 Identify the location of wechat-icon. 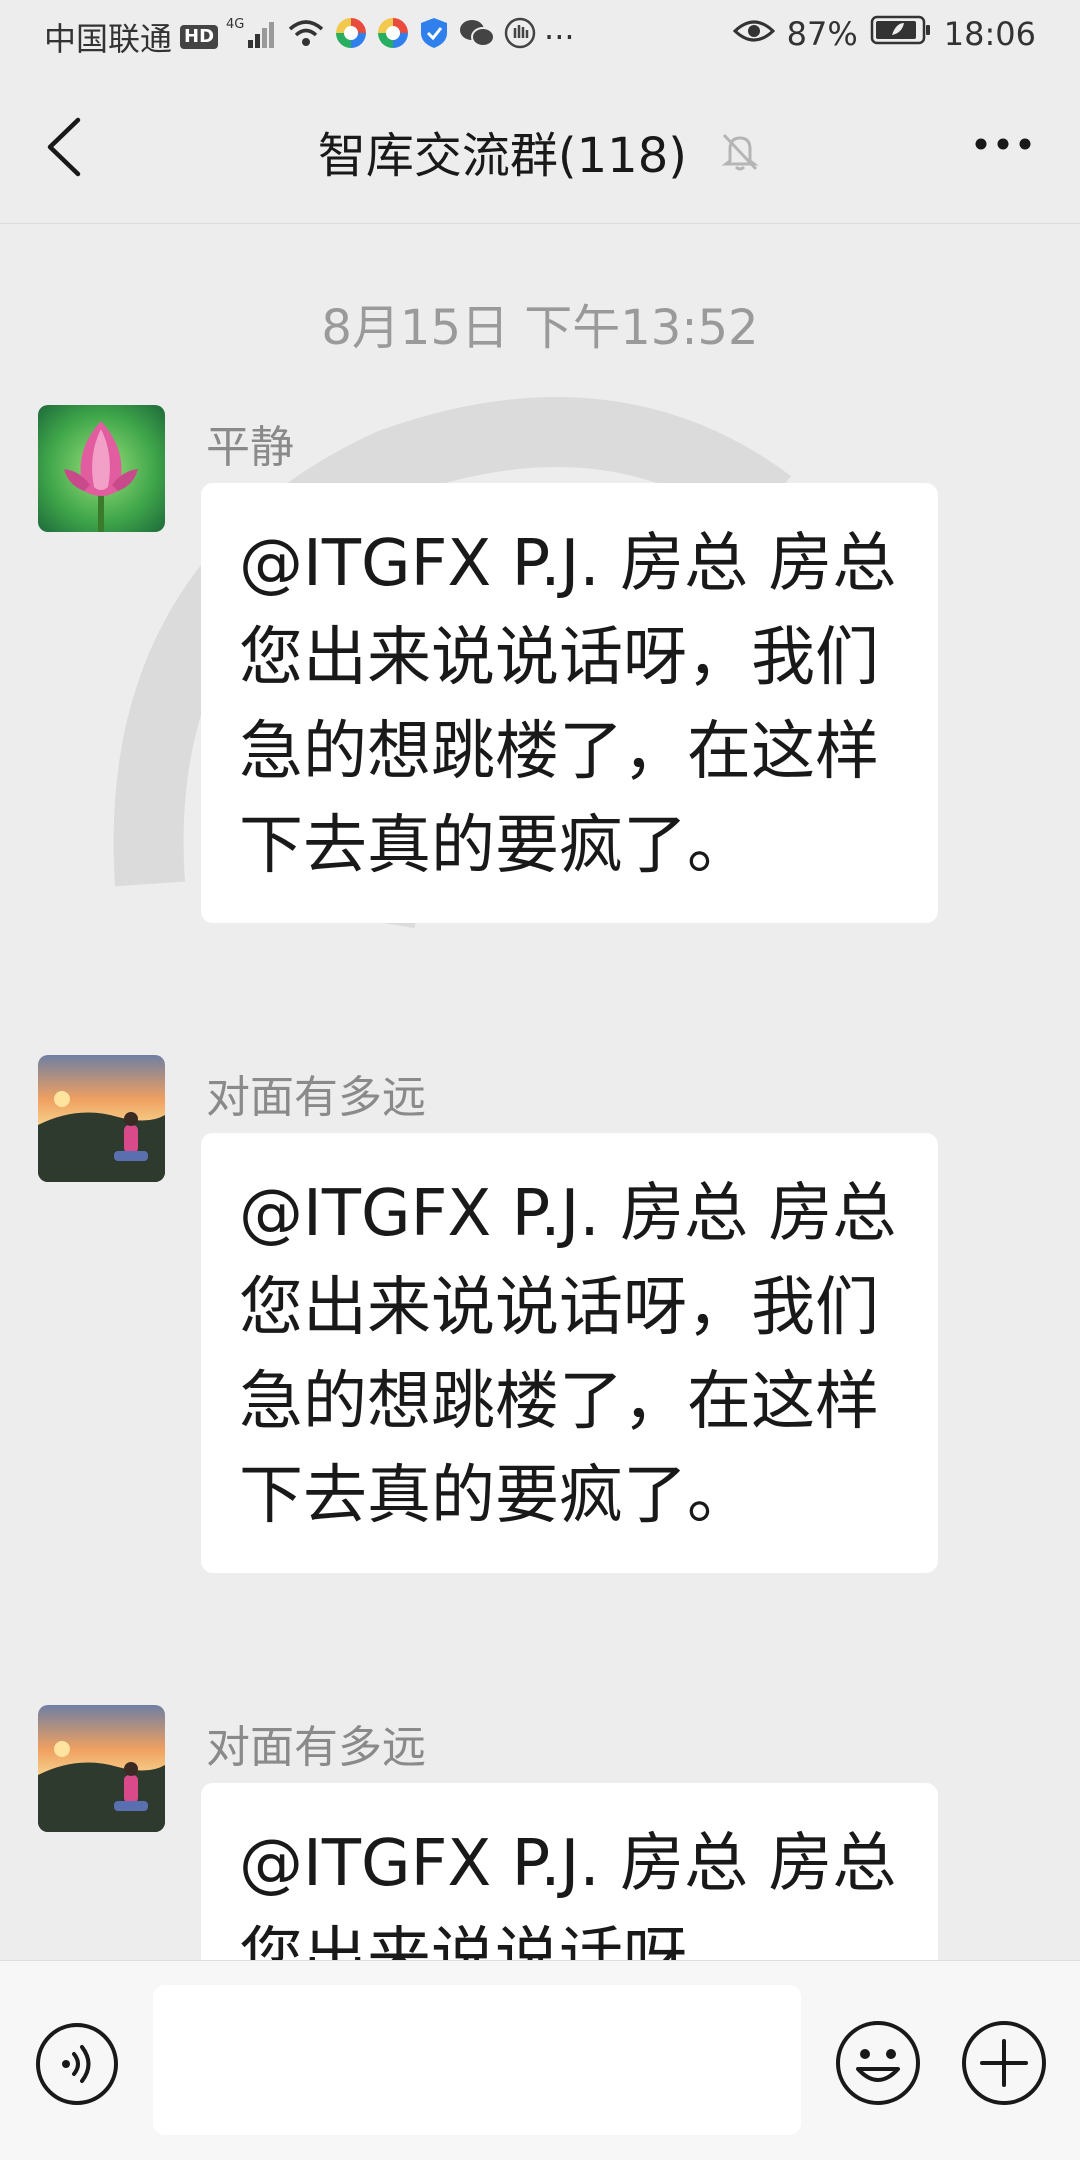
(477, 37).